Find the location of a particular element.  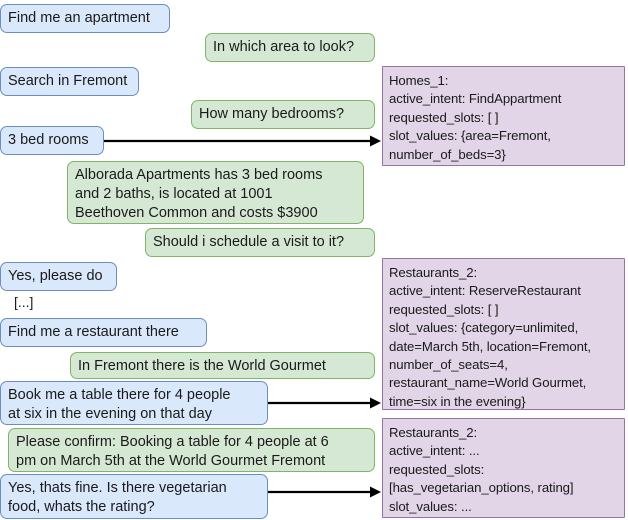

chat-bubble-user-search-fremont: Search in Fremont is located at coordinates (69, 81).